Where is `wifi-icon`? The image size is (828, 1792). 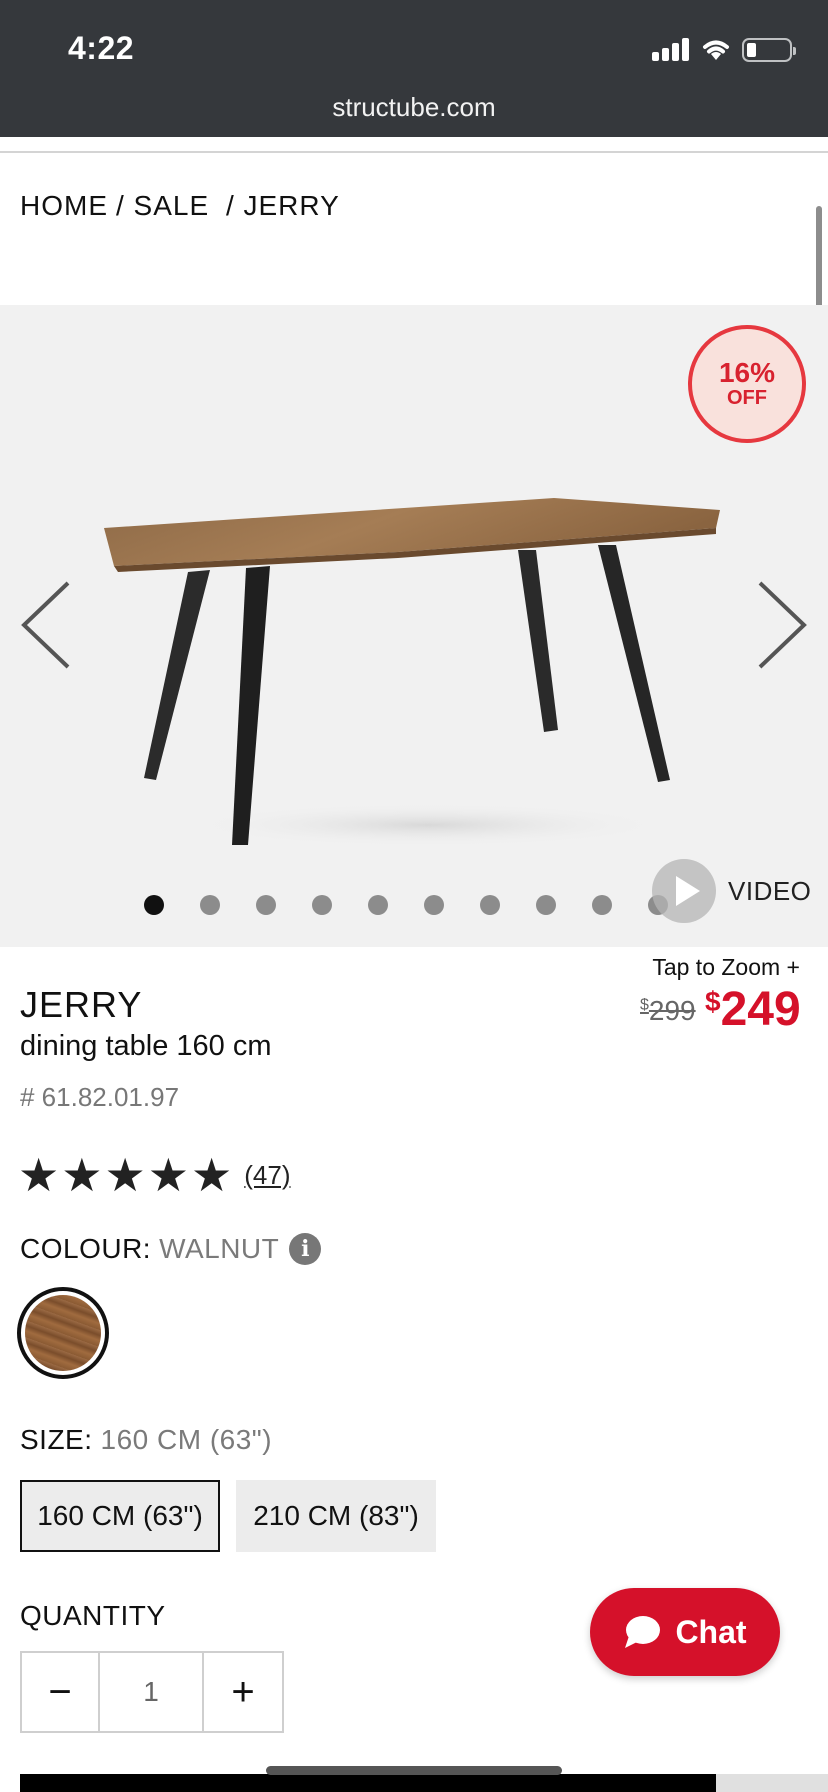 wifi-icon is located at coordinates (716, 50).